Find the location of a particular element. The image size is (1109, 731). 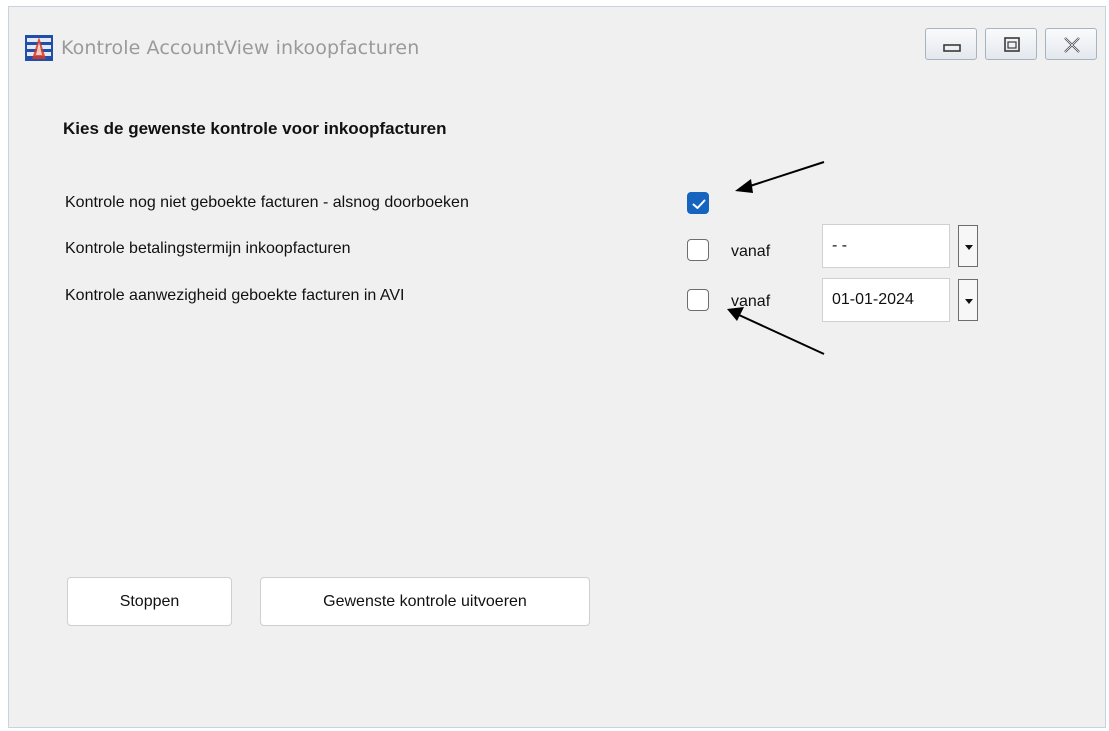

checkmark-icon is located at coordinates (699, 204).